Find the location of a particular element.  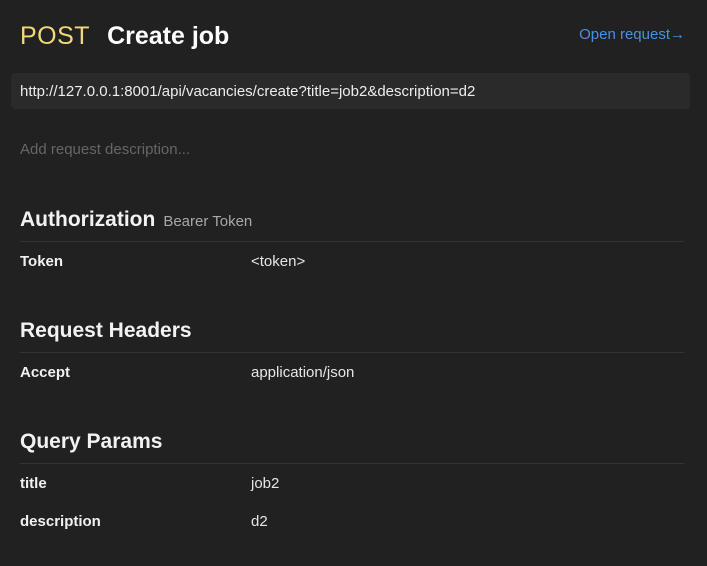

param-value: job2 is located at coordinates (265, 483).